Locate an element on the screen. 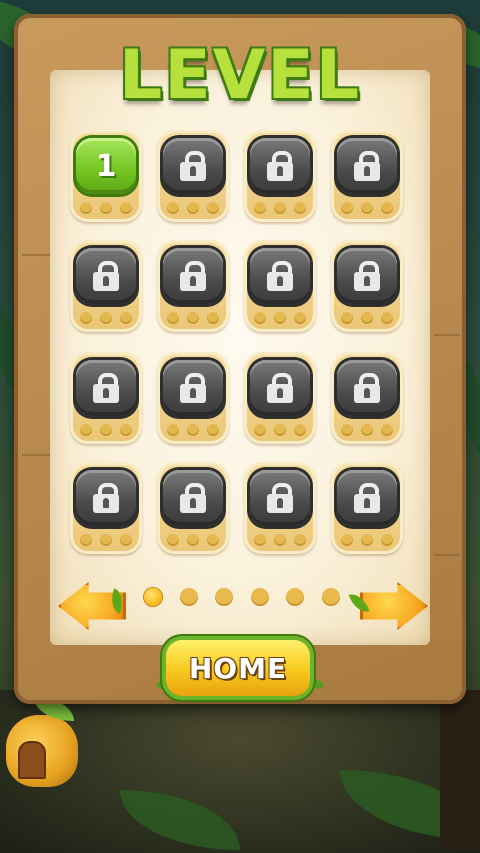 This screenshot has height=853, width=480. home-button: HOME is located at coordinates (238, 668).